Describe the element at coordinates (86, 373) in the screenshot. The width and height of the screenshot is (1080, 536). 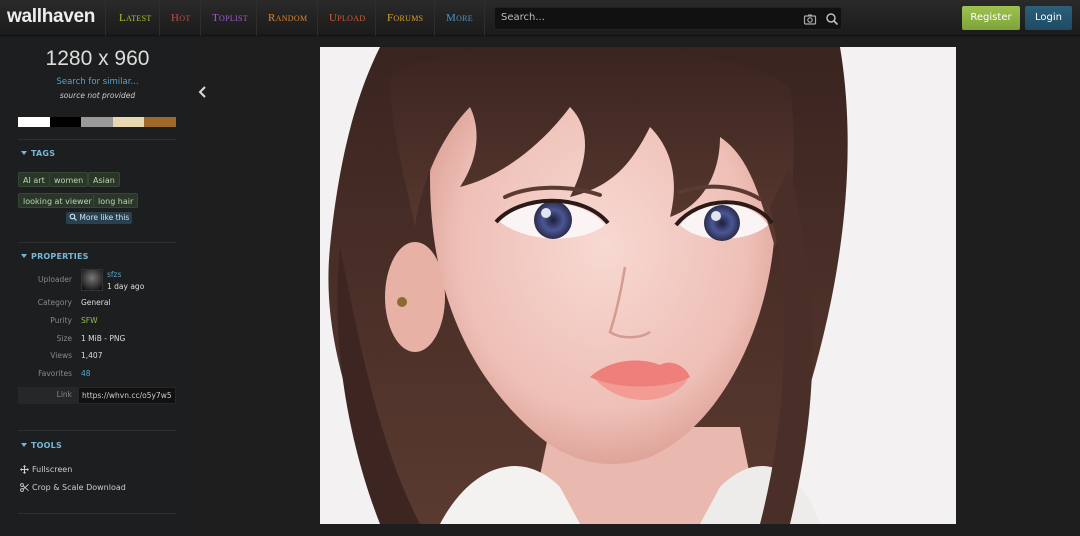
I see `favorites-value: 48` at that location.